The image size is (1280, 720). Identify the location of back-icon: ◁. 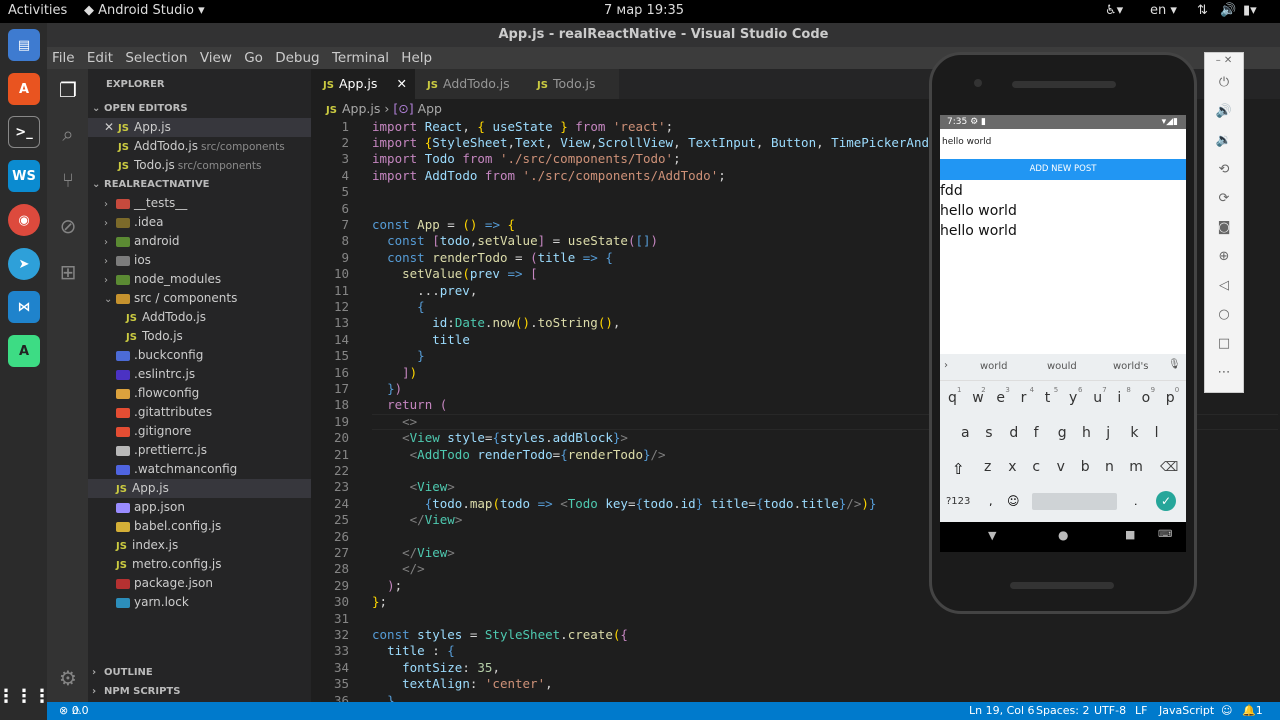
(1224, 285).